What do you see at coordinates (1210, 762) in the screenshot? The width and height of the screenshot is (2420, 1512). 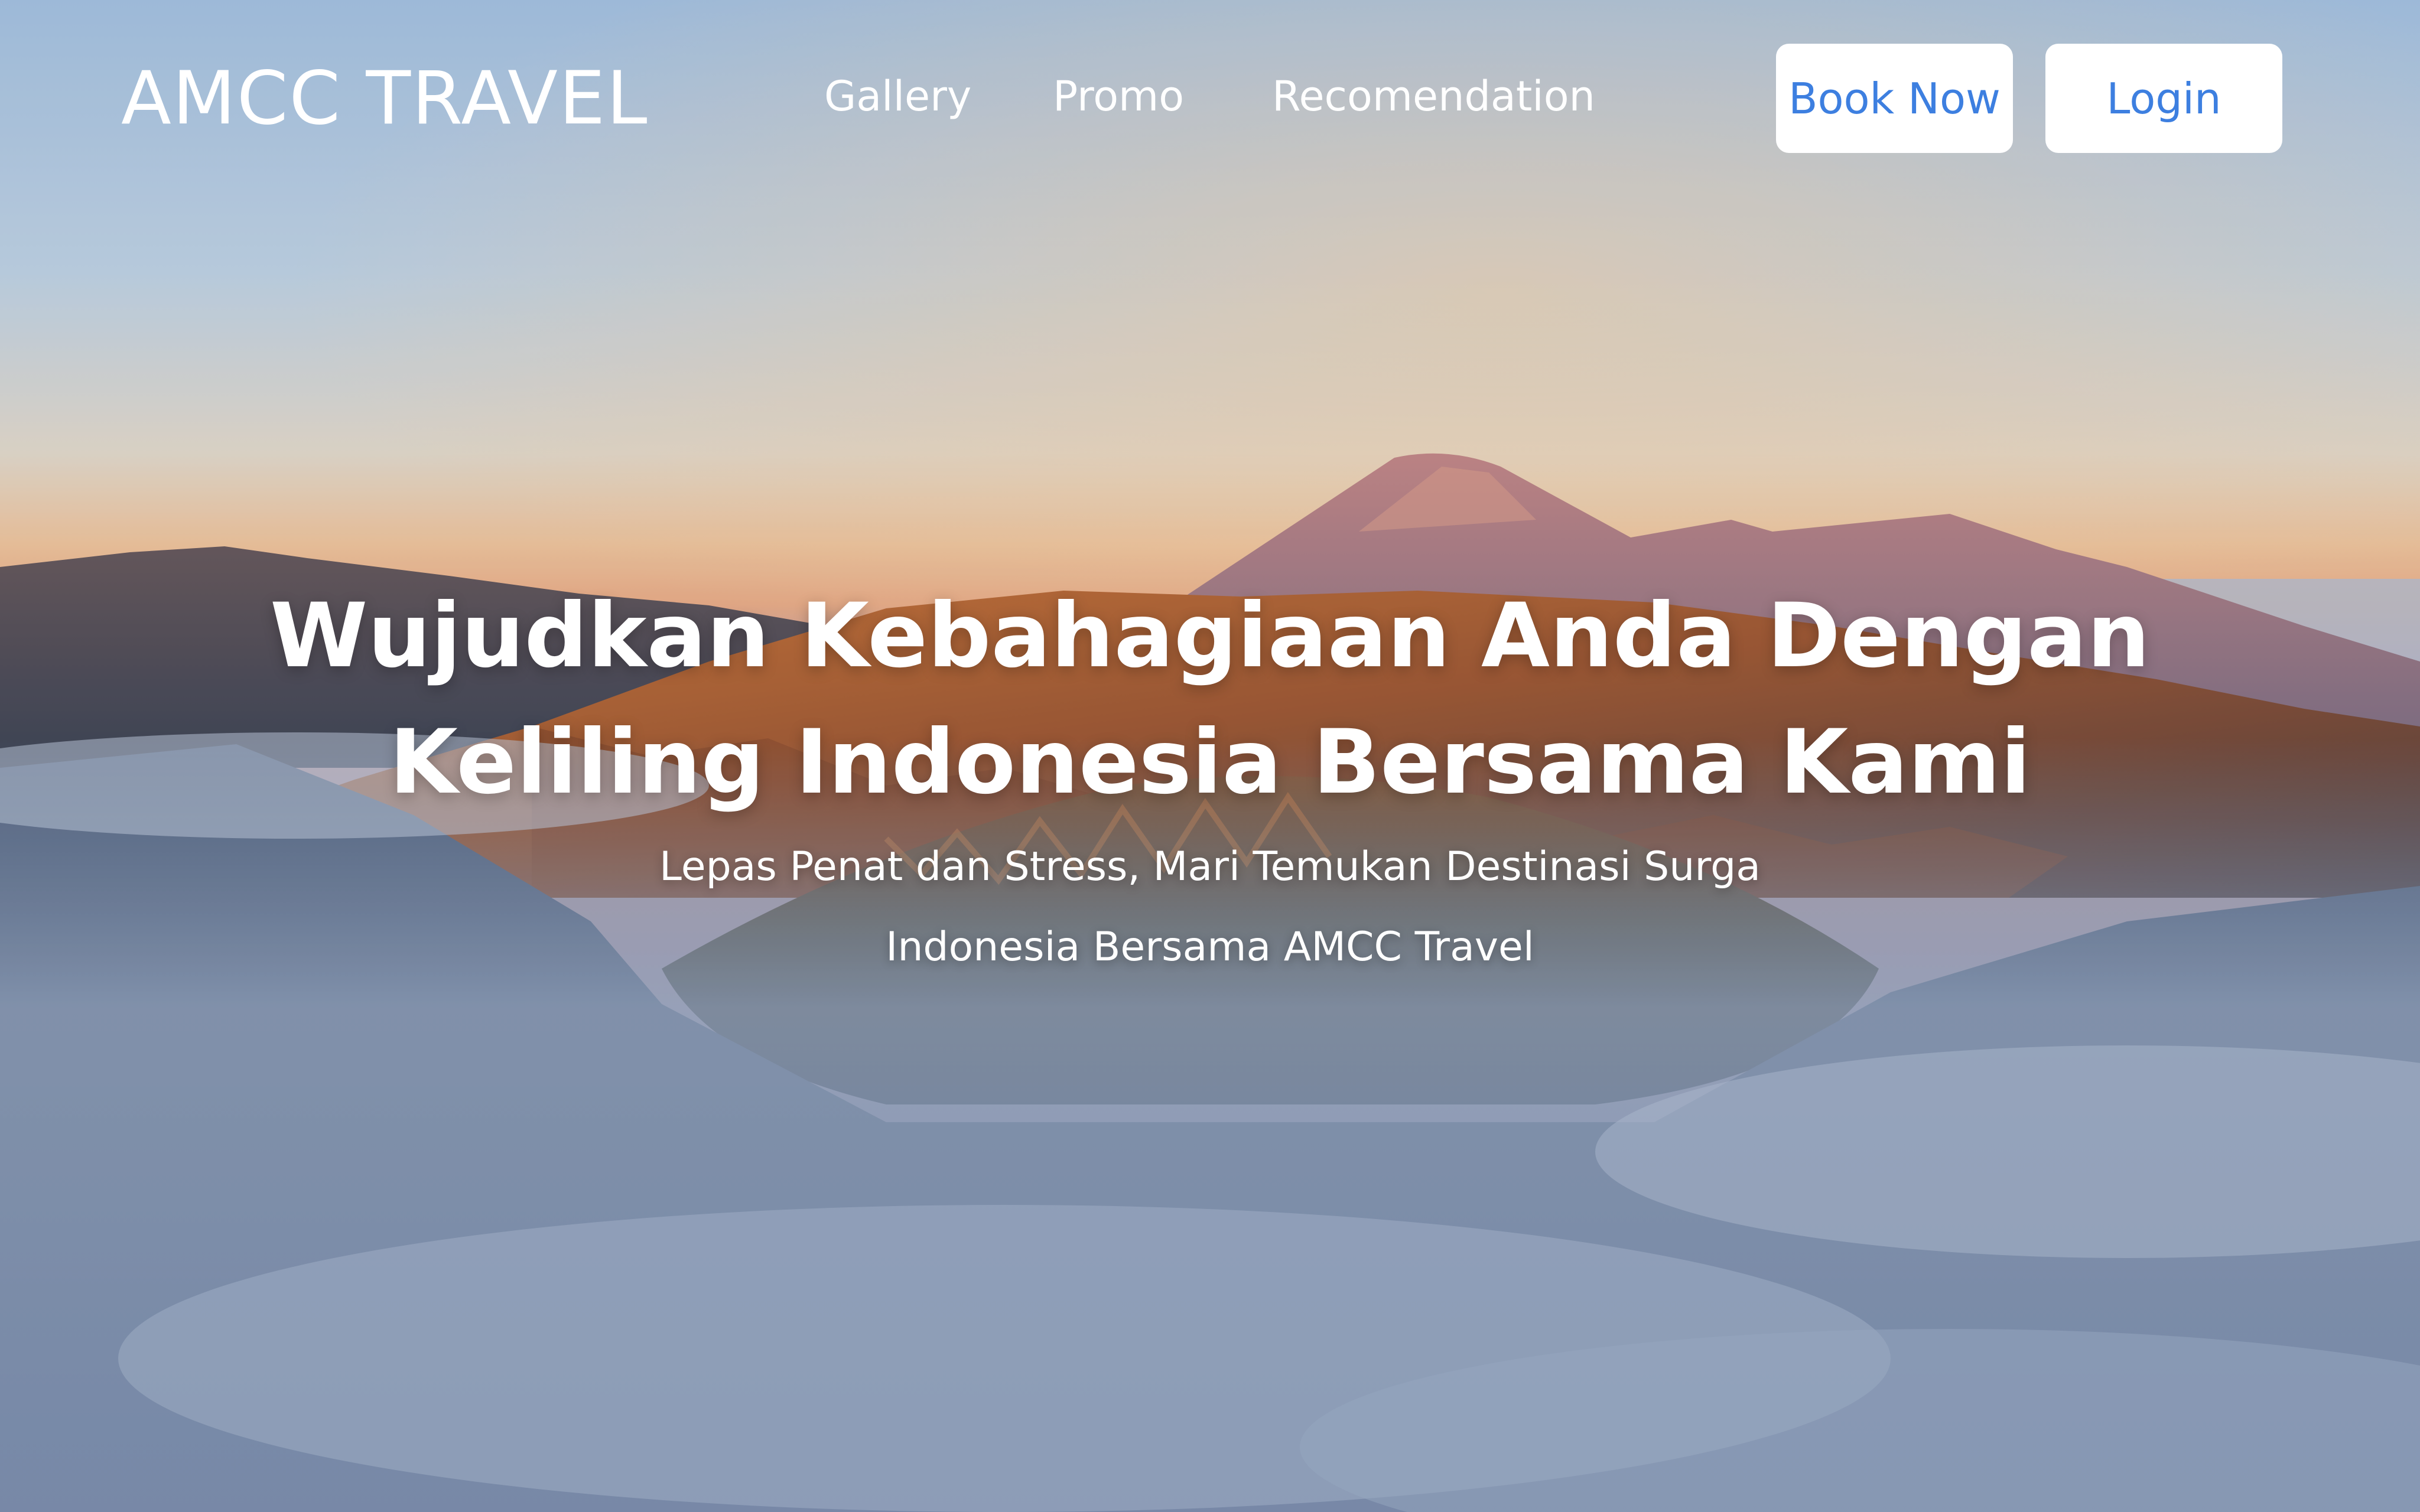 I see `hero-headline-line-2: Keliling Indonesia Bersama Kami` at bounding box center [1210, 762].